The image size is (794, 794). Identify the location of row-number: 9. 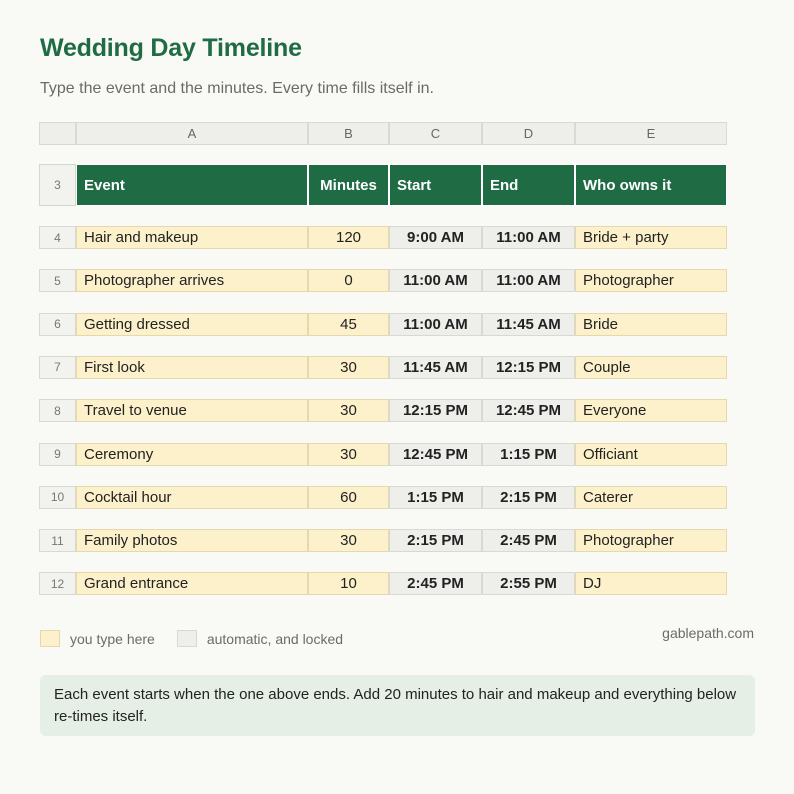
(57, 454).